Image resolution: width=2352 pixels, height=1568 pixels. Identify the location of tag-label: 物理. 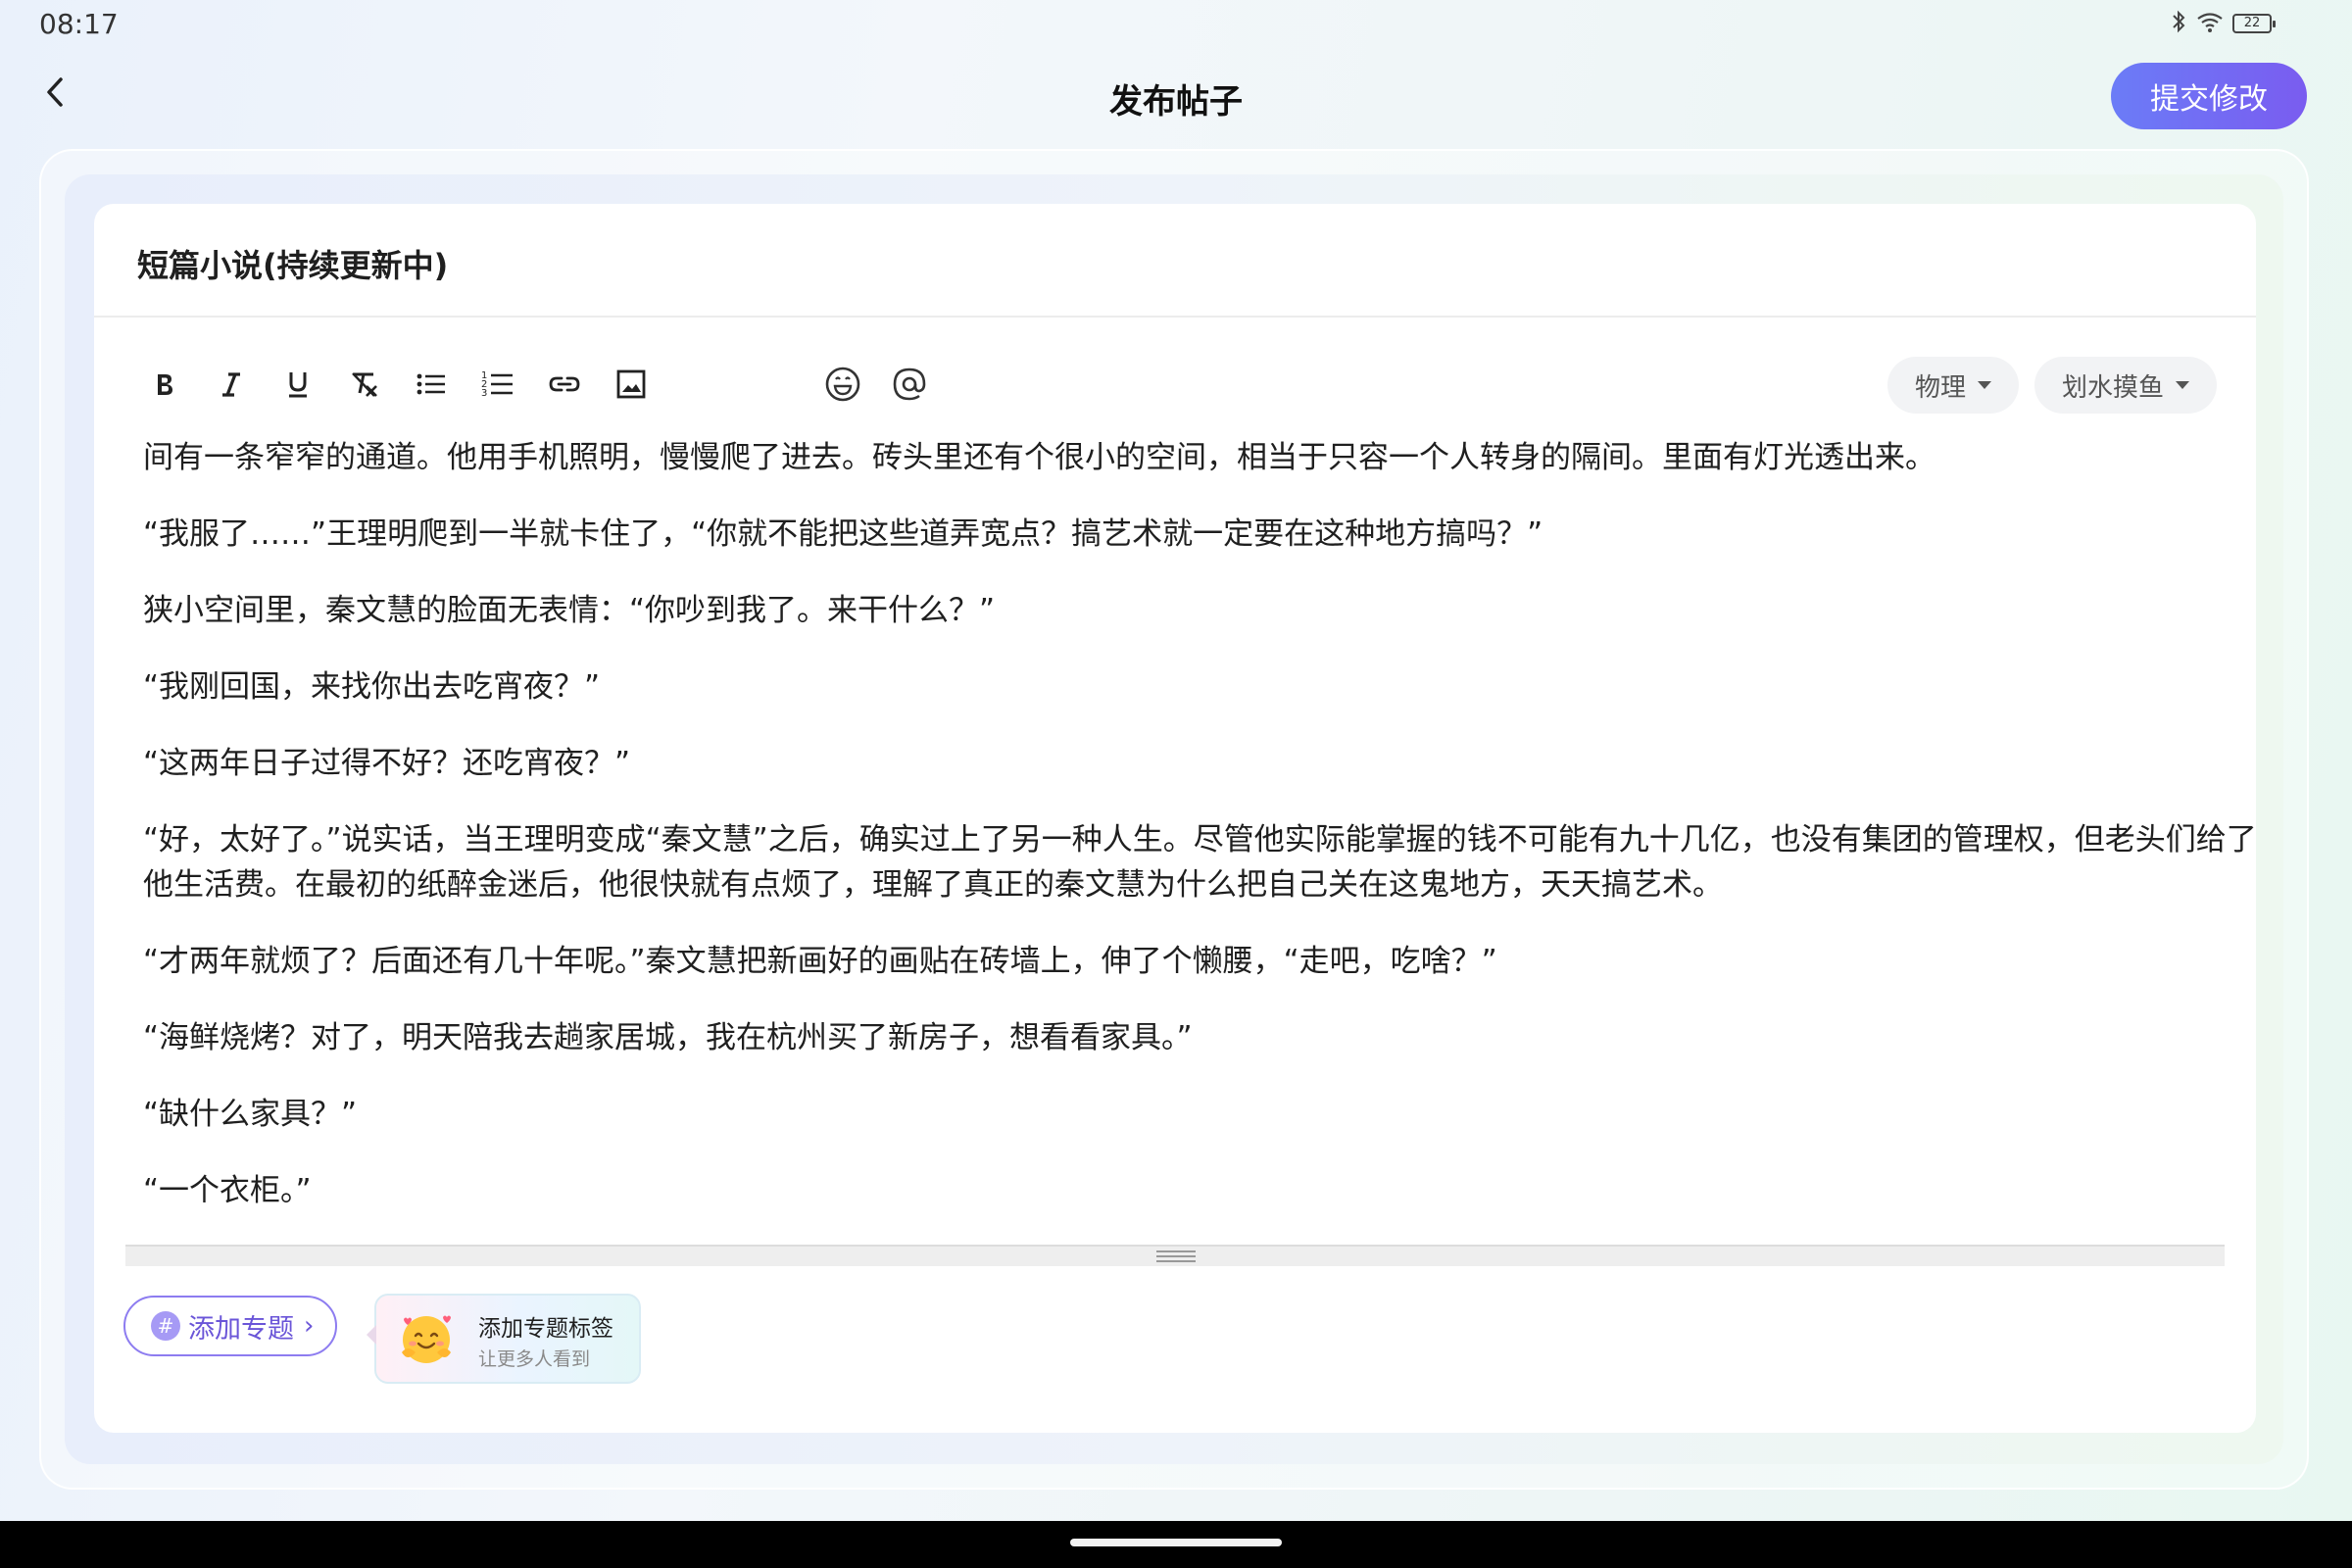
(1940, 387).